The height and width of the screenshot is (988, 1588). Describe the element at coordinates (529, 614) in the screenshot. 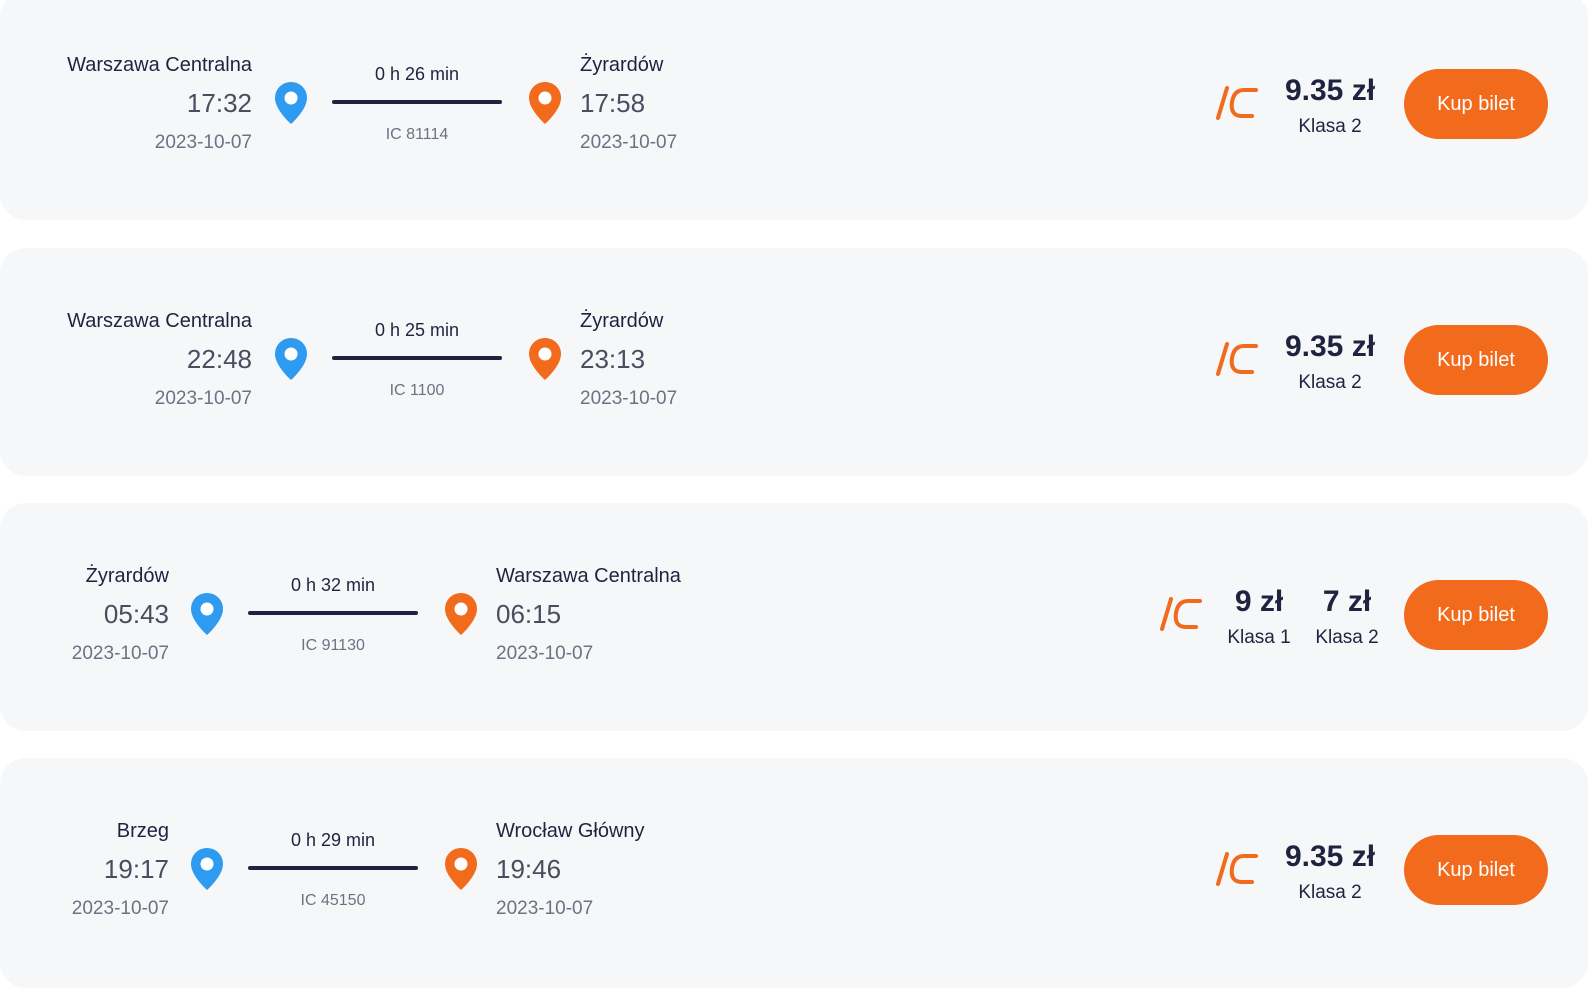

I see `arrival-time: 06:15` at that location.